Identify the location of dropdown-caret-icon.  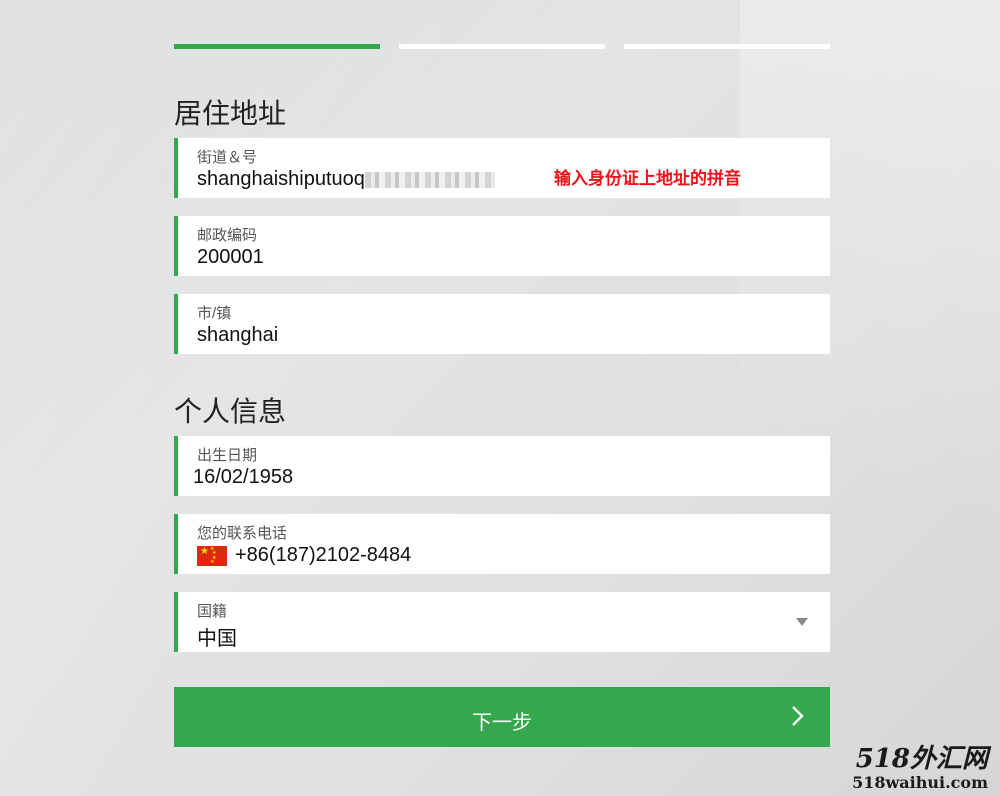
(802, 622).